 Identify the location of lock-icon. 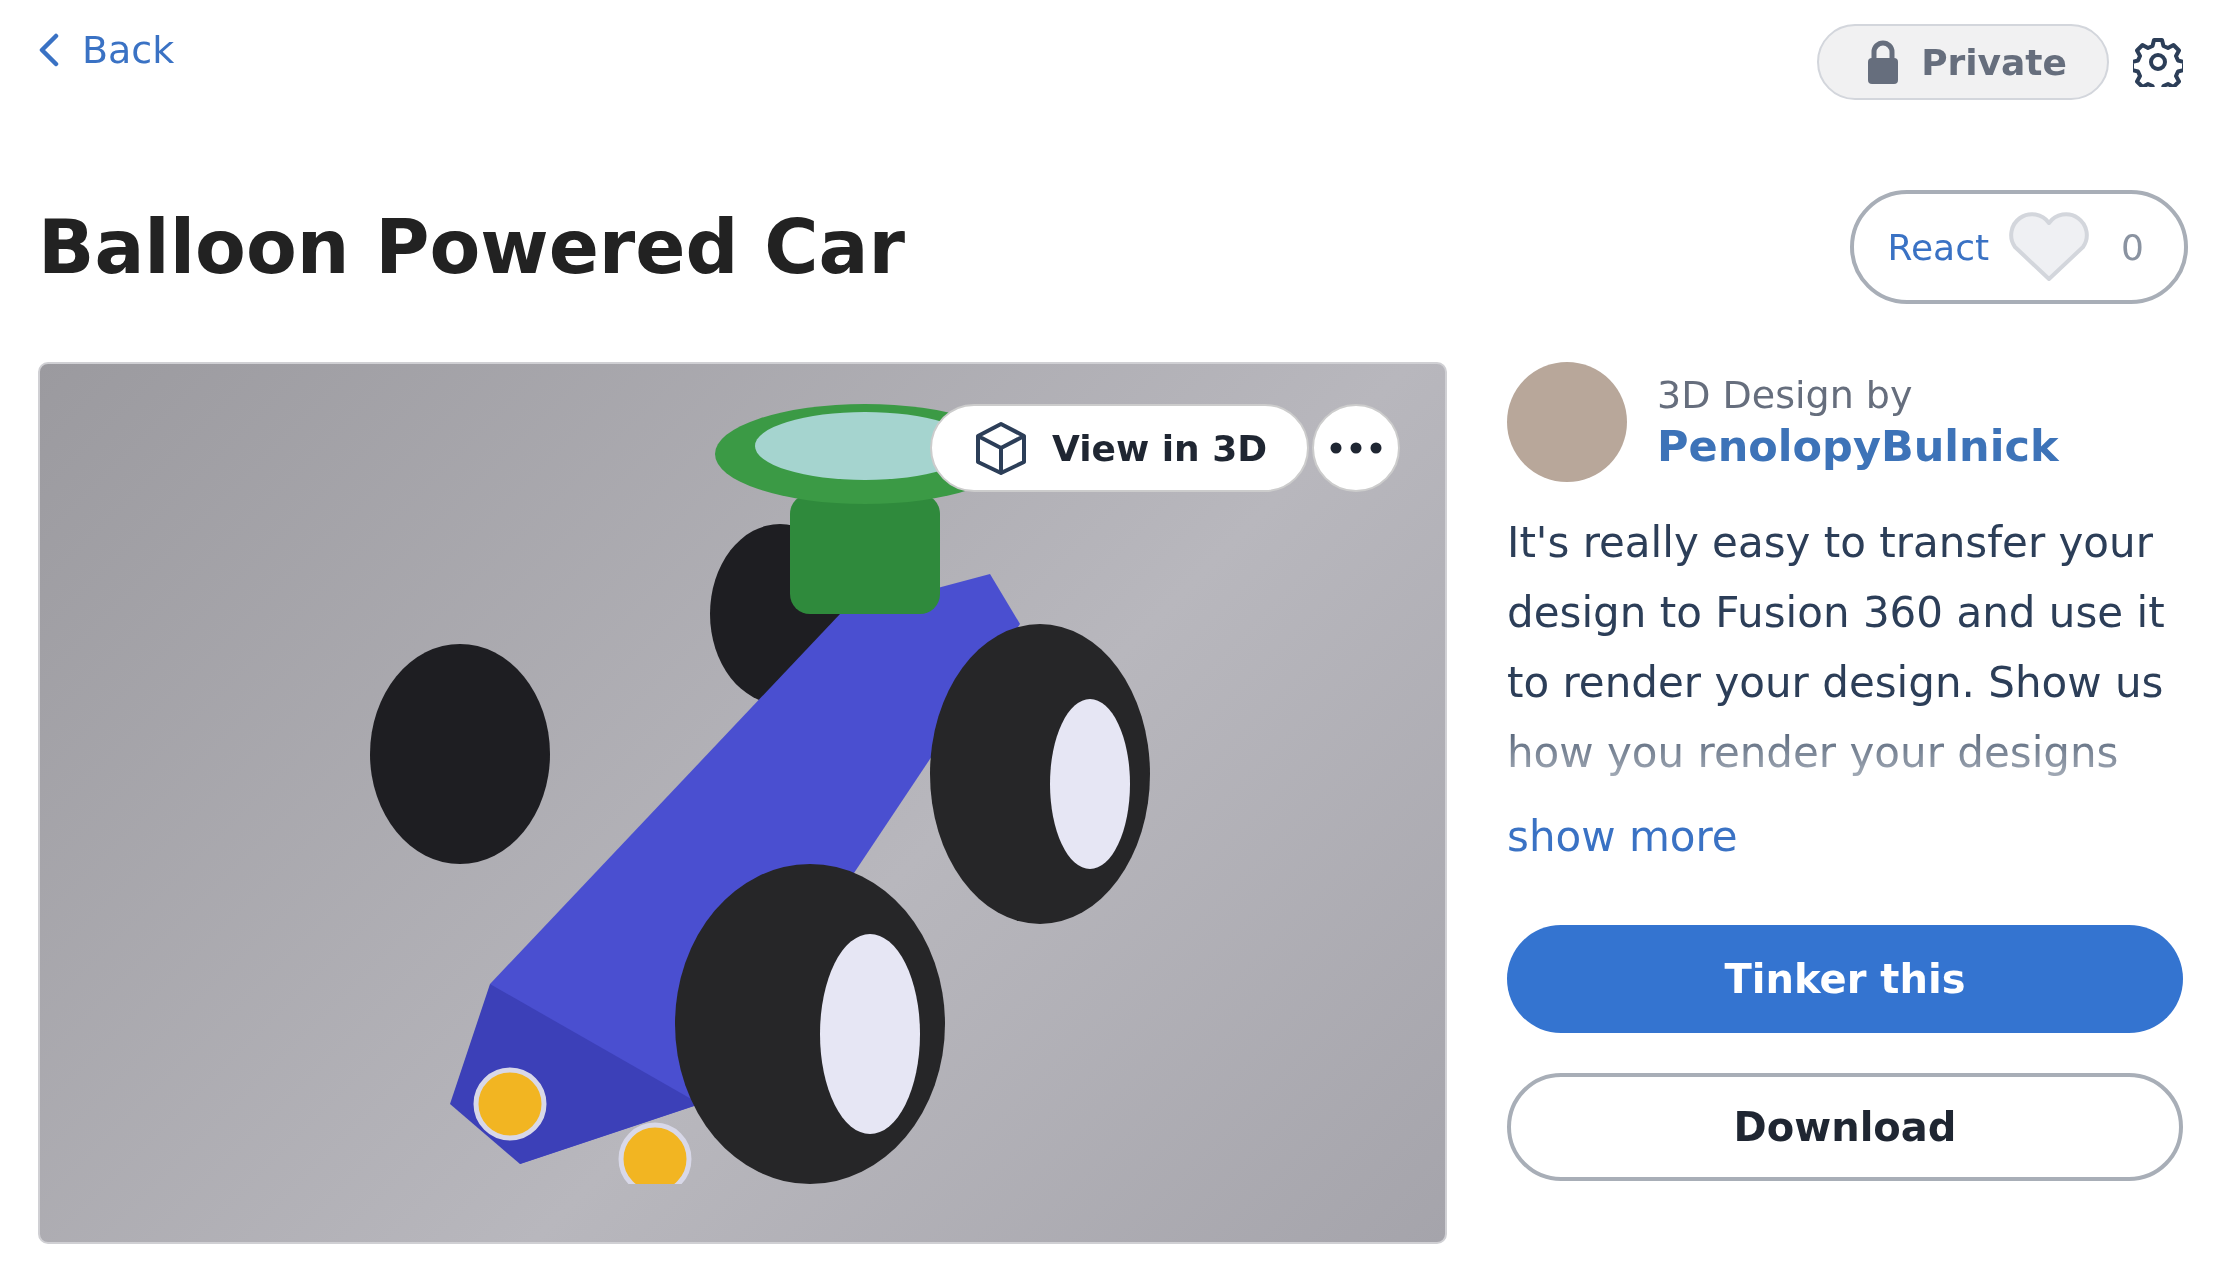
(1883, 62).